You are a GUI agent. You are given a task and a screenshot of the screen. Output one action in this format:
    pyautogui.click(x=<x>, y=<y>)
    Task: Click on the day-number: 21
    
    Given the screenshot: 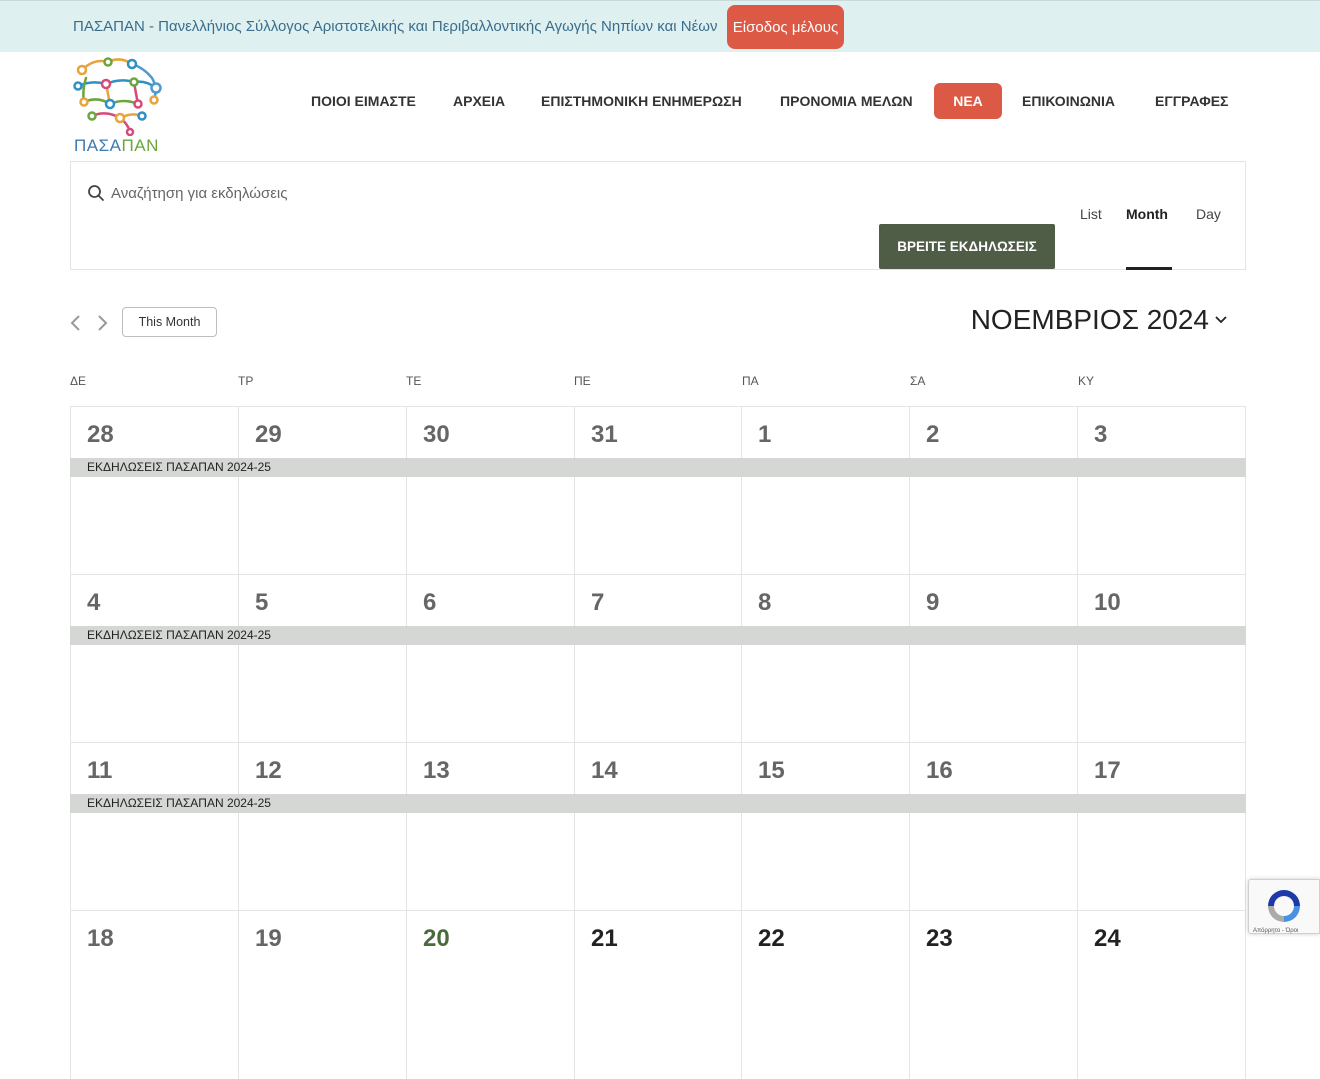 What is the action you would take?
    pyautogui.click(x=604, y=938)
    